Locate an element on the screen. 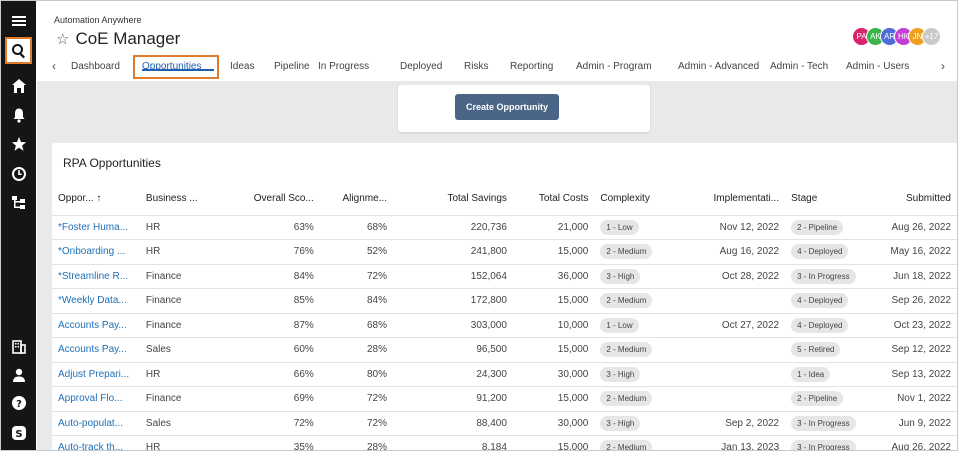 This screenshot has height=451, width=958. table-cell: 21,000 is located at coordinates (553, 227).